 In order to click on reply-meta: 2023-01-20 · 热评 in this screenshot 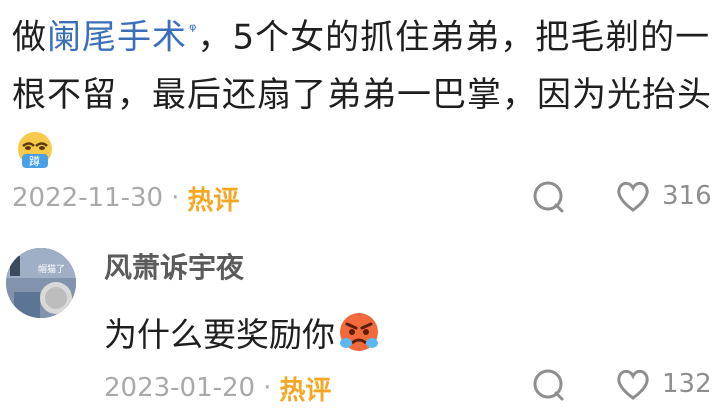, I will do `click(217, 388)`.